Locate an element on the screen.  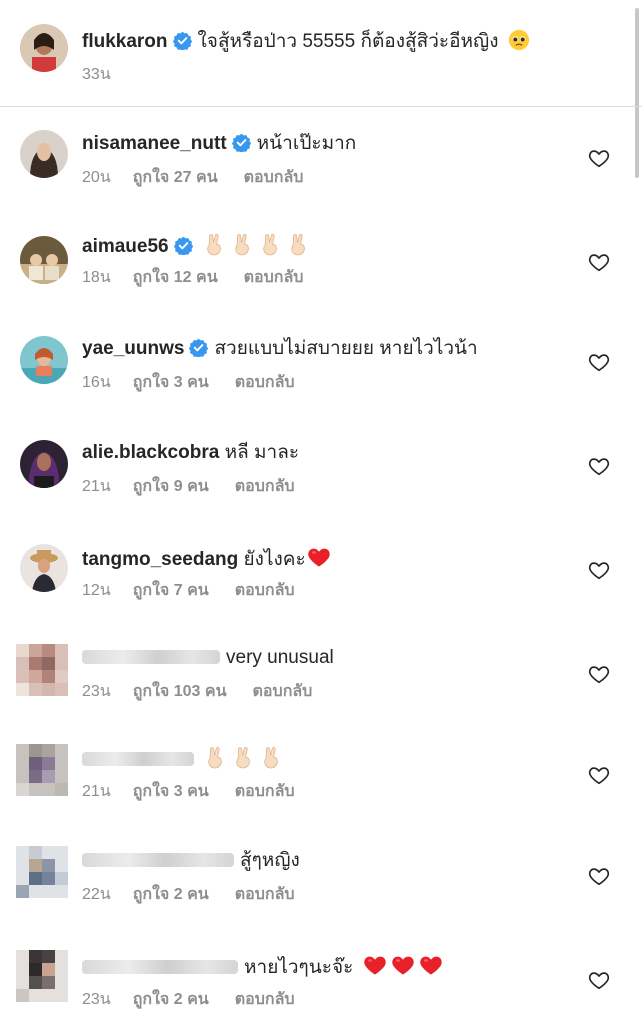
timestamp: 18น is located at coordinates (96, 277).